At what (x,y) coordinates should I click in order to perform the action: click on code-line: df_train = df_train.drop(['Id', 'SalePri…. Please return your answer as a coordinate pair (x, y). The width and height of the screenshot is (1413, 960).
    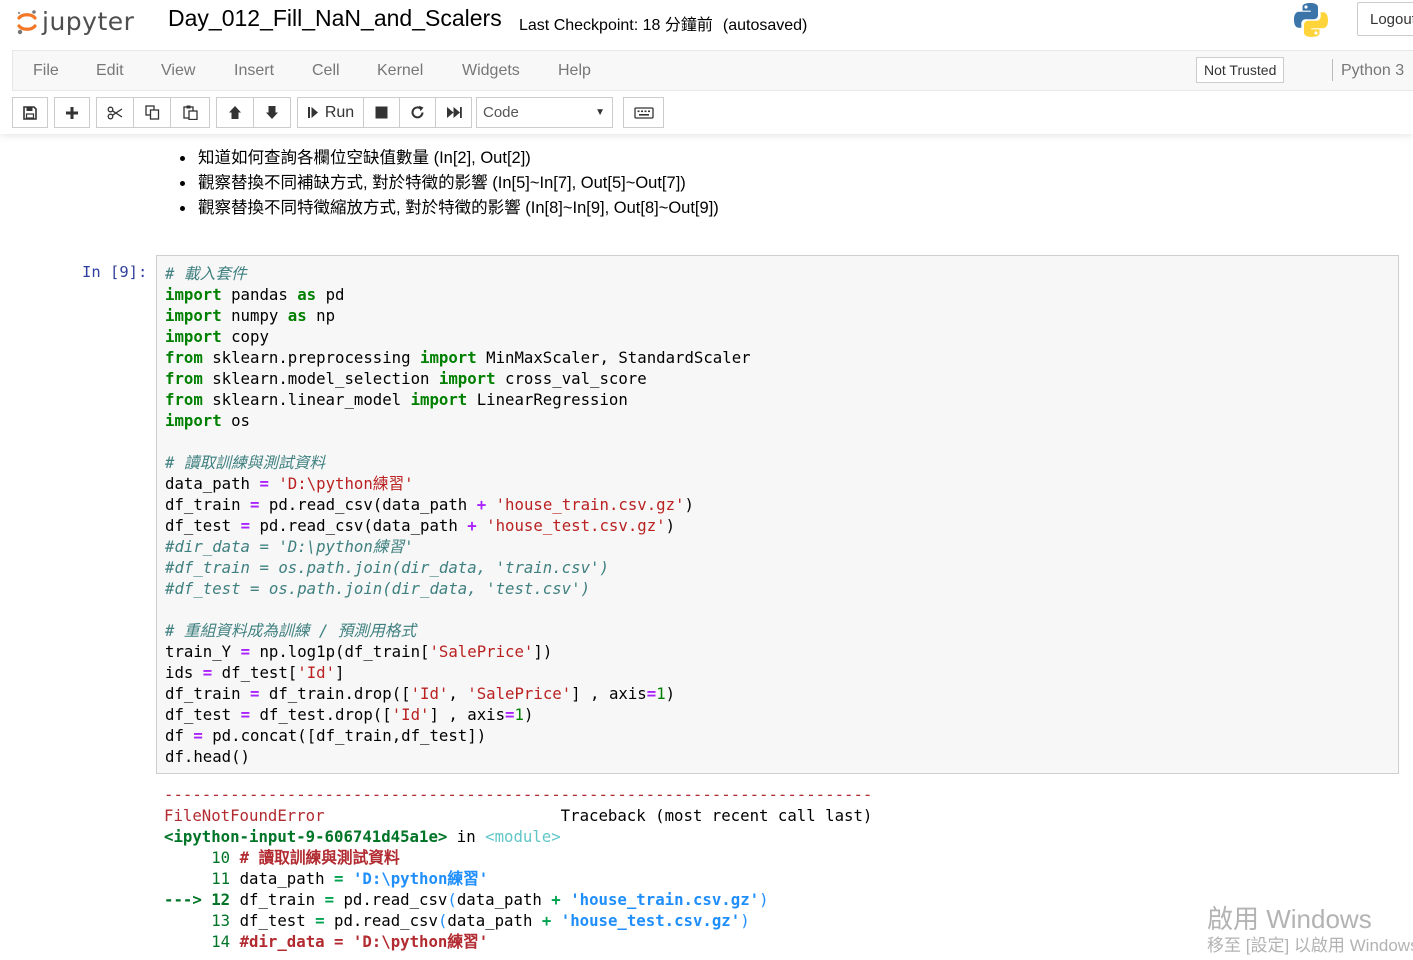
    Looking at the image, I should click on (420, 693).